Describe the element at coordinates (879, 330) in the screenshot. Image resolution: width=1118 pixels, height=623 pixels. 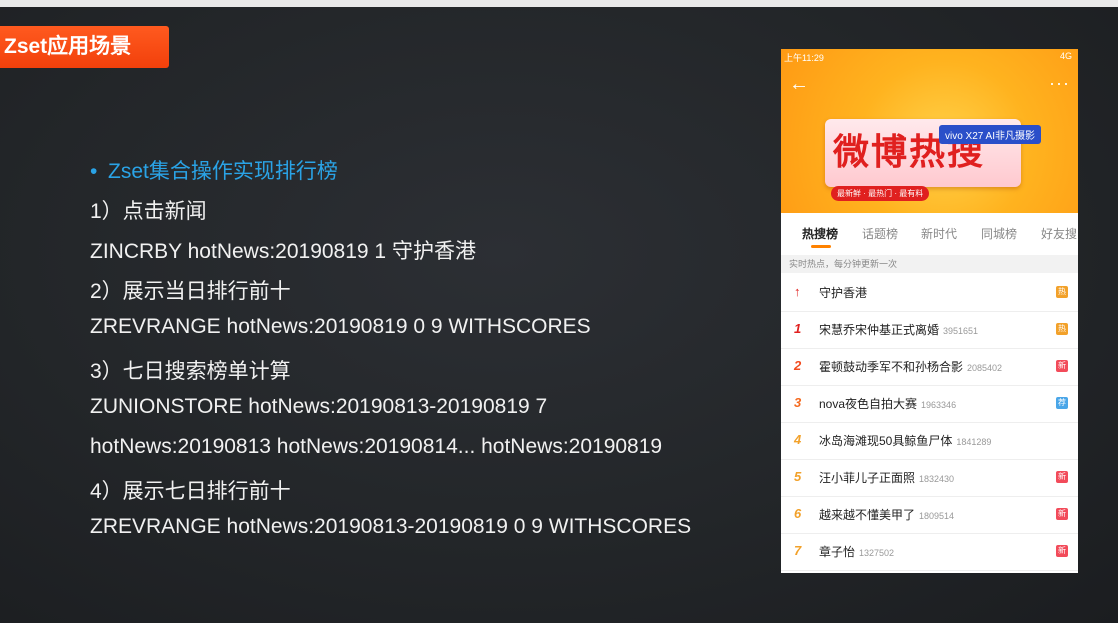
I see `row-title-text: 宋慧乔宋仲基正式离婚` at that location.